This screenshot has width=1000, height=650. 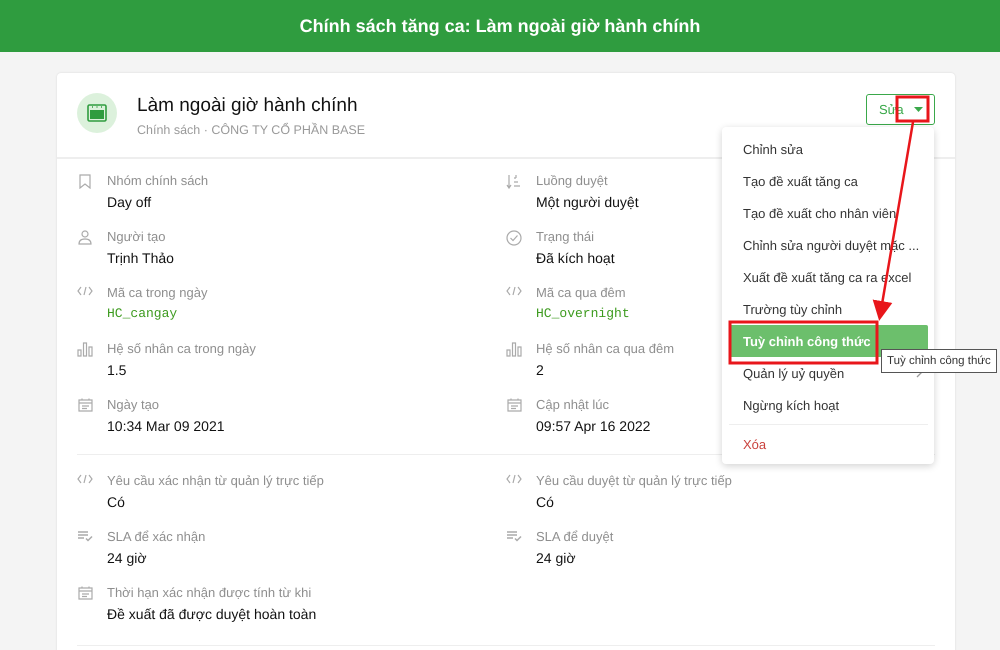 I want to click on field-label: Mã ca qua đêm, so click(x=581, y=293).